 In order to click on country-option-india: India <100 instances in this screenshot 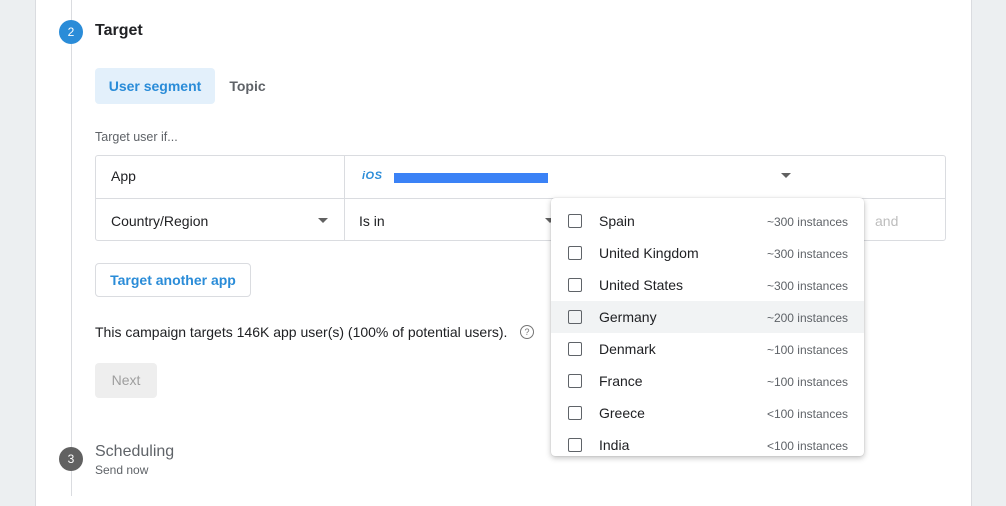, I will do `click(707, 442)`.